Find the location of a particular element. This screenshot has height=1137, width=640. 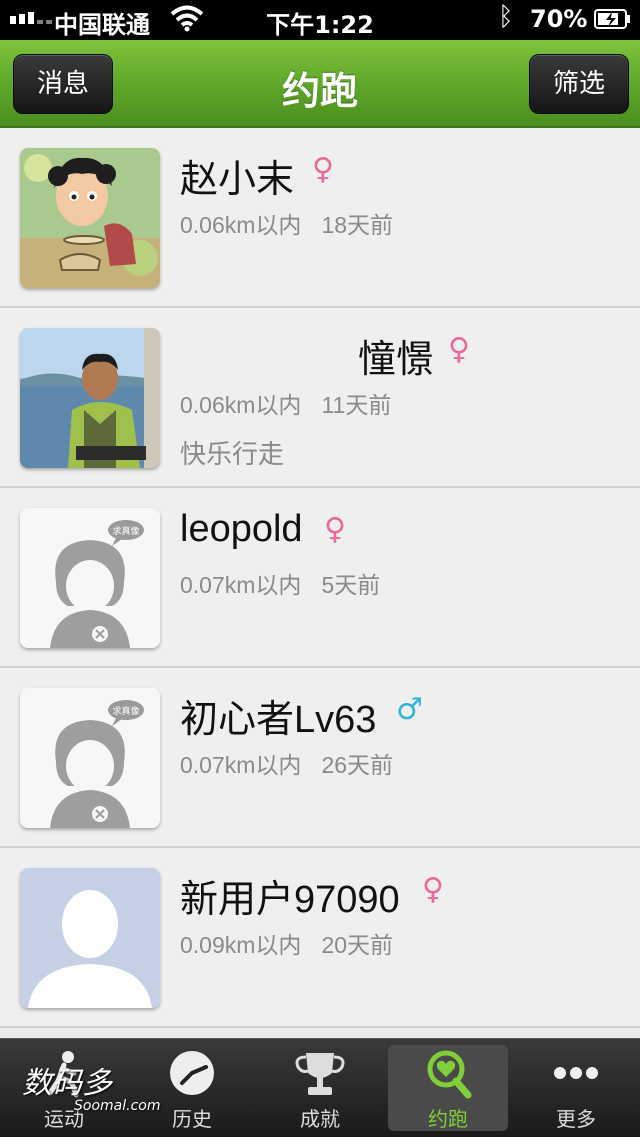

distance-label: 0.09km以内 is located at coordinates (241, 945).